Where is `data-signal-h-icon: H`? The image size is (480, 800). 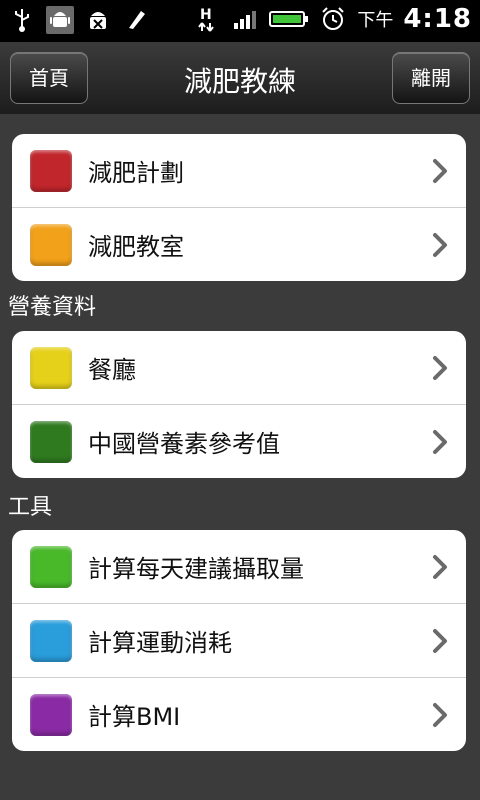 data-signal-h-icon: H is located at coordinates (207, 19).